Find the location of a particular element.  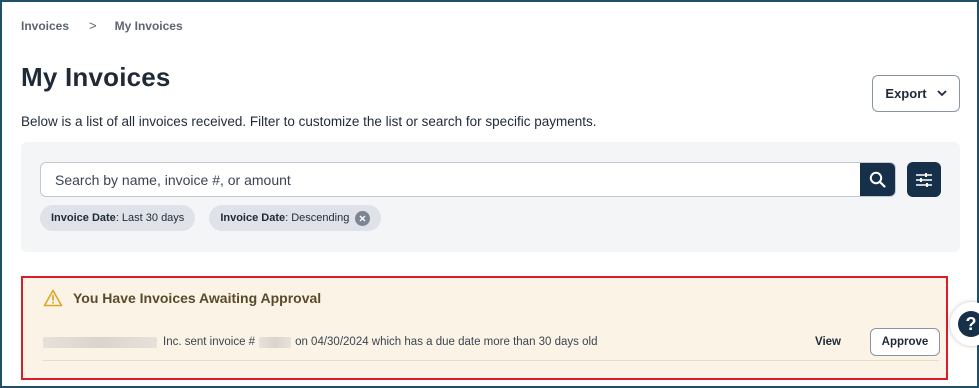

search-bar is located at coordinates (468, 179).